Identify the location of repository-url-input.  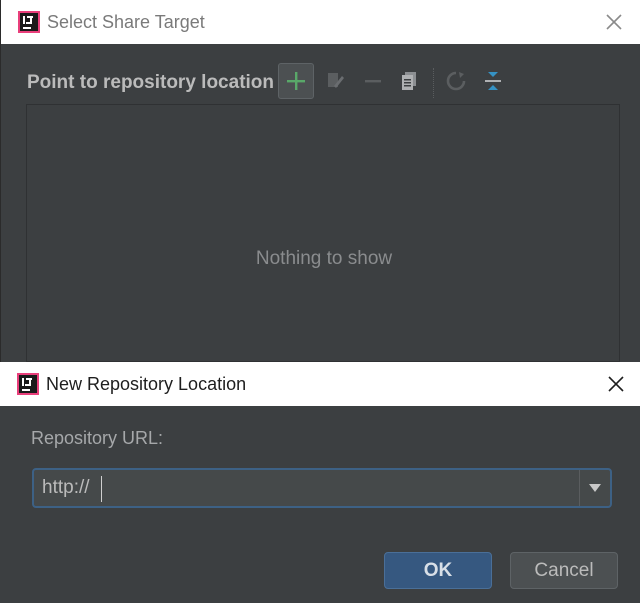
(307, 488).